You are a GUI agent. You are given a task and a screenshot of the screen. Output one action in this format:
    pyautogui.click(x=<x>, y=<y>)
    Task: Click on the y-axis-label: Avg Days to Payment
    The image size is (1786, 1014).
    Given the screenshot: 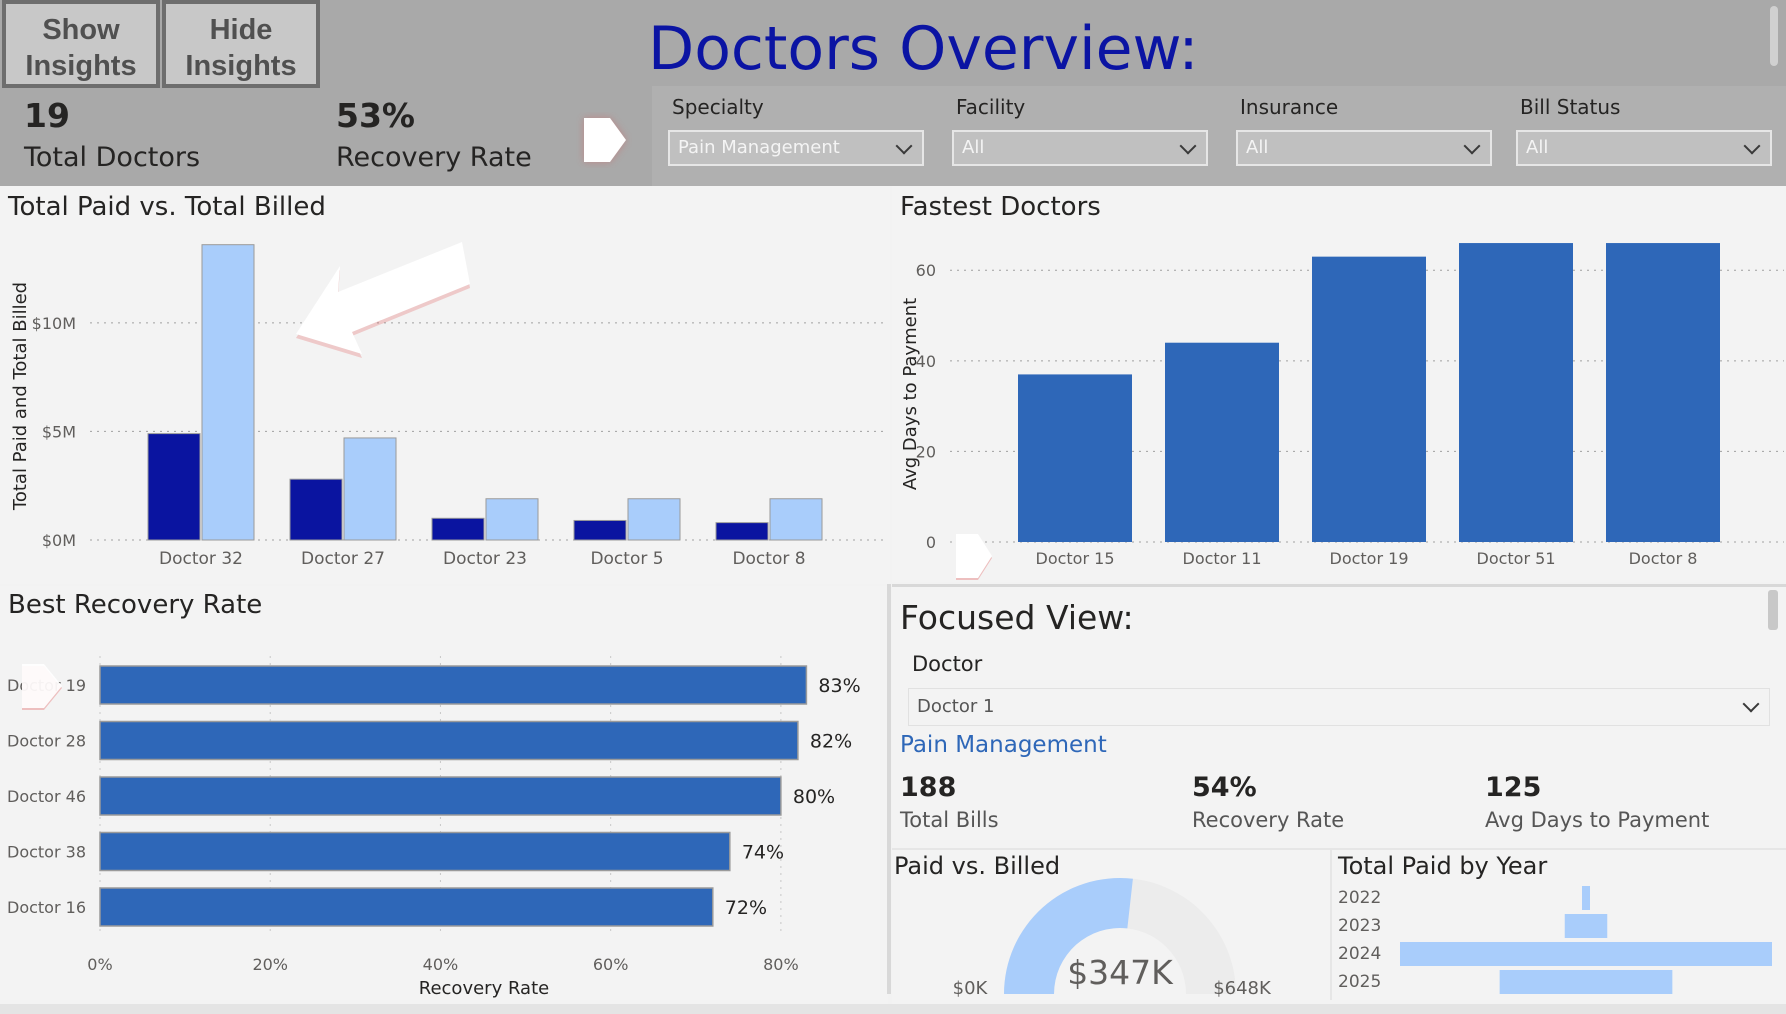 What is the action you would take?
    pyautogui.click(x=910, y=394)
    